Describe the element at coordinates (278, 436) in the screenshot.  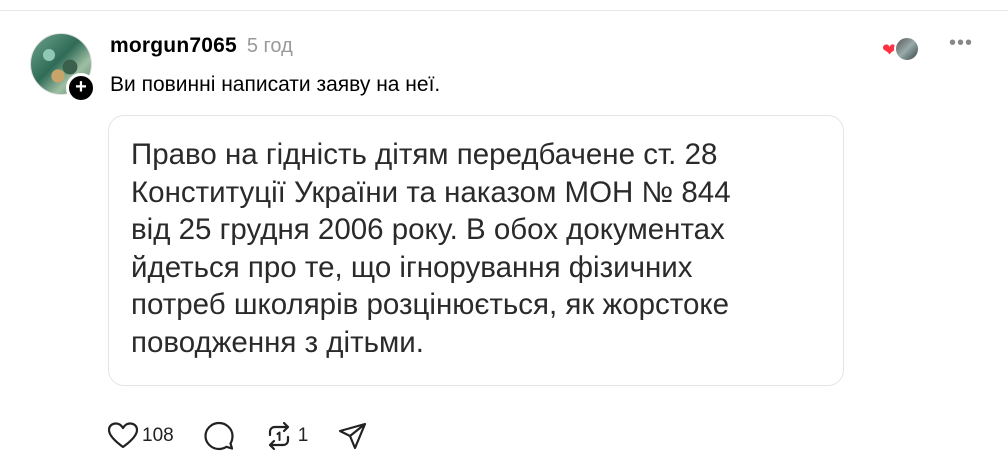
I see `repost-icon` at that location.